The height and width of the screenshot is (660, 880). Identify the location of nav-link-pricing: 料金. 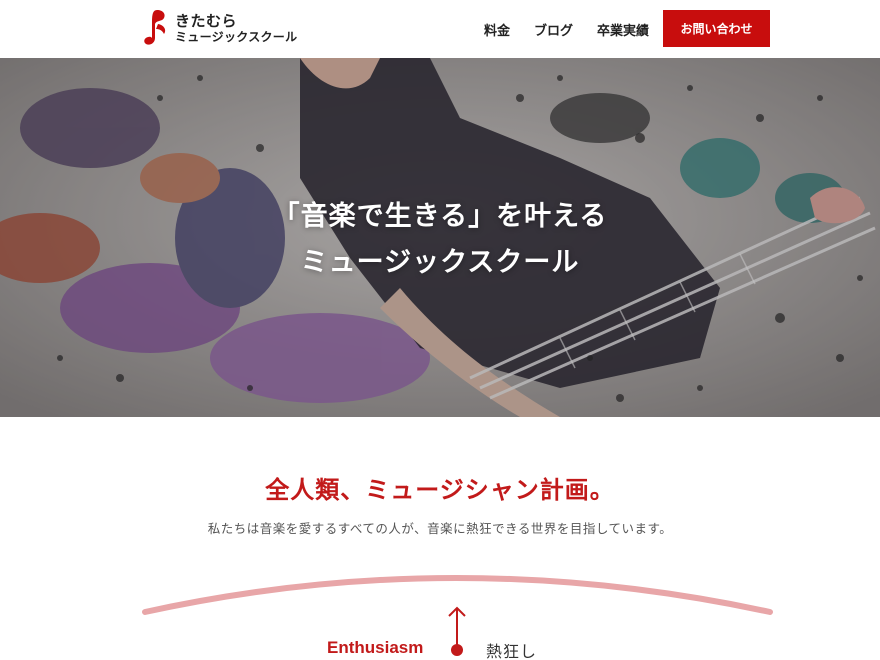
(497, 29).